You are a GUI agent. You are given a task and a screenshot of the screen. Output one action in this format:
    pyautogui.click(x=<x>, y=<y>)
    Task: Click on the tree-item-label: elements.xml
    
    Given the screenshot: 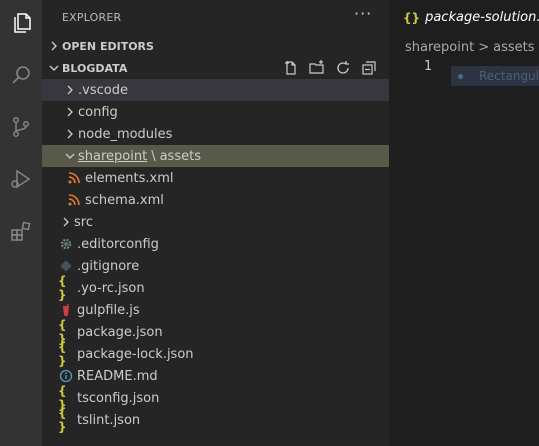 What is the action you would take?
    pyautogui.click(x=129, y=178)
    